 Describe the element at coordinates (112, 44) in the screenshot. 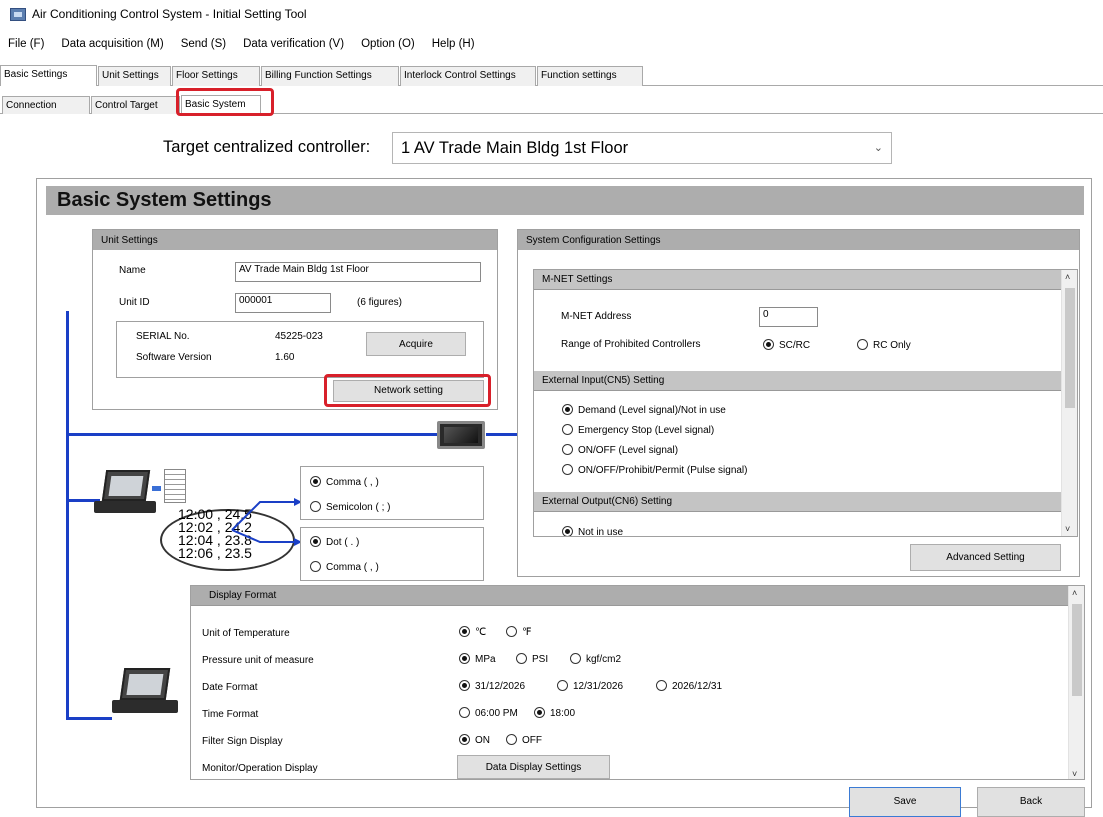

I see `menu-data-acquisition: Data acquisition (M)` at that location.